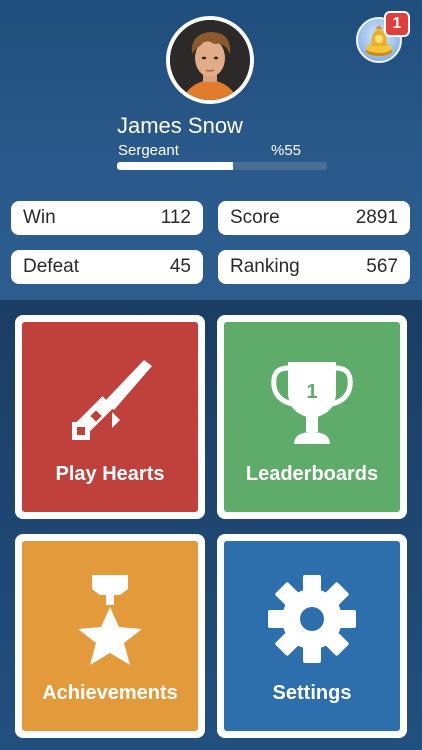 Image resolution: width=422 pixels, height=750 pixels. What do you see at coordinates (265, 266) in the screenshot?
I see `stat-label: Ranking` at bounding box center [265, 266].